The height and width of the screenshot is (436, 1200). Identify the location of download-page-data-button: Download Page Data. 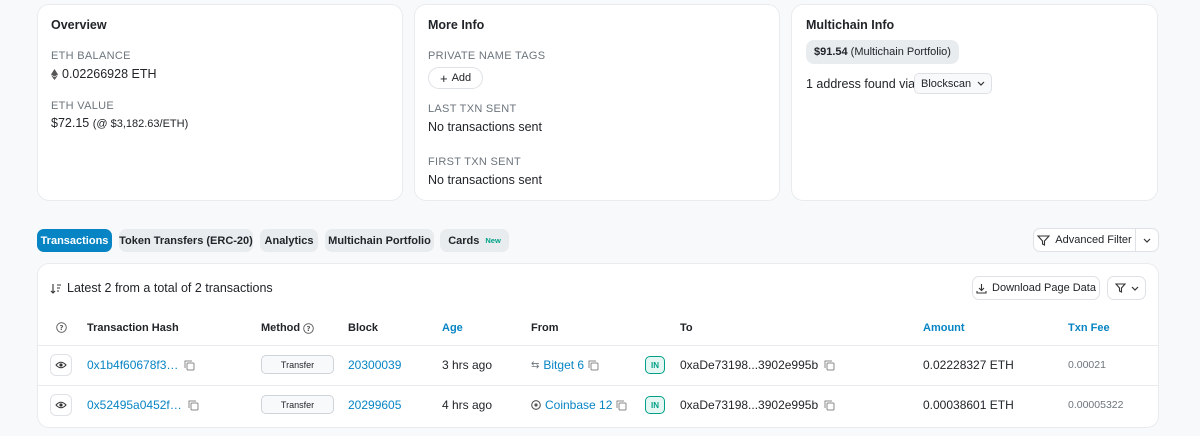
(1036, 288).